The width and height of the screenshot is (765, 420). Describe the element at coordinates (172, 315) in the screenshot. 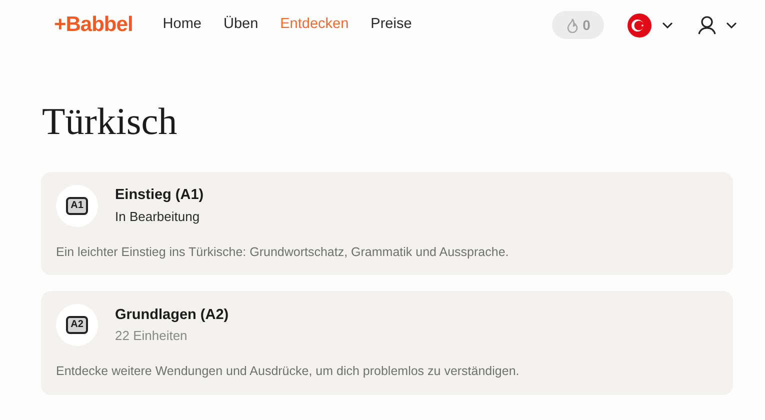

I see `course-title: Grundlagen (A2)` at that location.